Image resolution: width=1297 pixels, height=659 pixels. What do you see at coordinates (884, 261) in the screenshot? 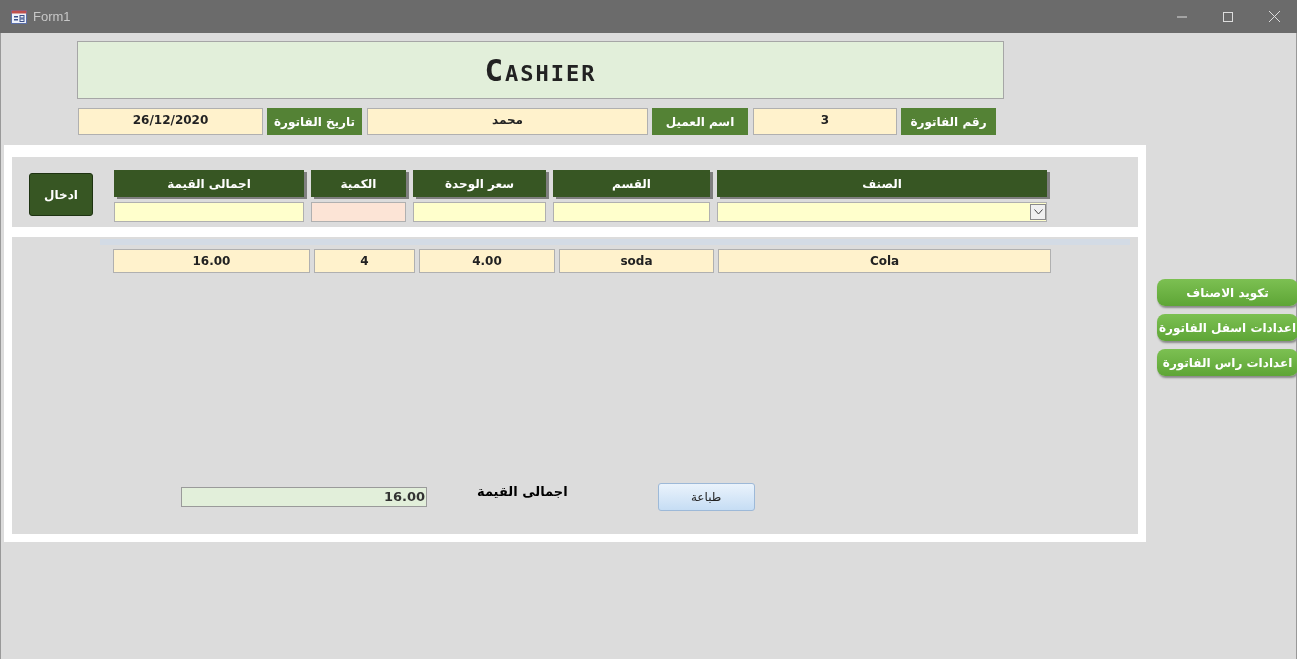
I see `table-cell: Cola` at bounding box center [884, 261].